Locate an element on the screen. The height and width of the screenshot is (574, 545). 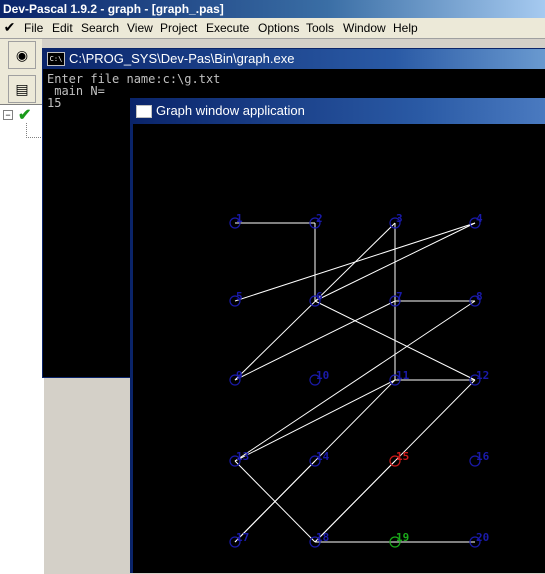
menu-file: File is located at coordinates (33, 28).